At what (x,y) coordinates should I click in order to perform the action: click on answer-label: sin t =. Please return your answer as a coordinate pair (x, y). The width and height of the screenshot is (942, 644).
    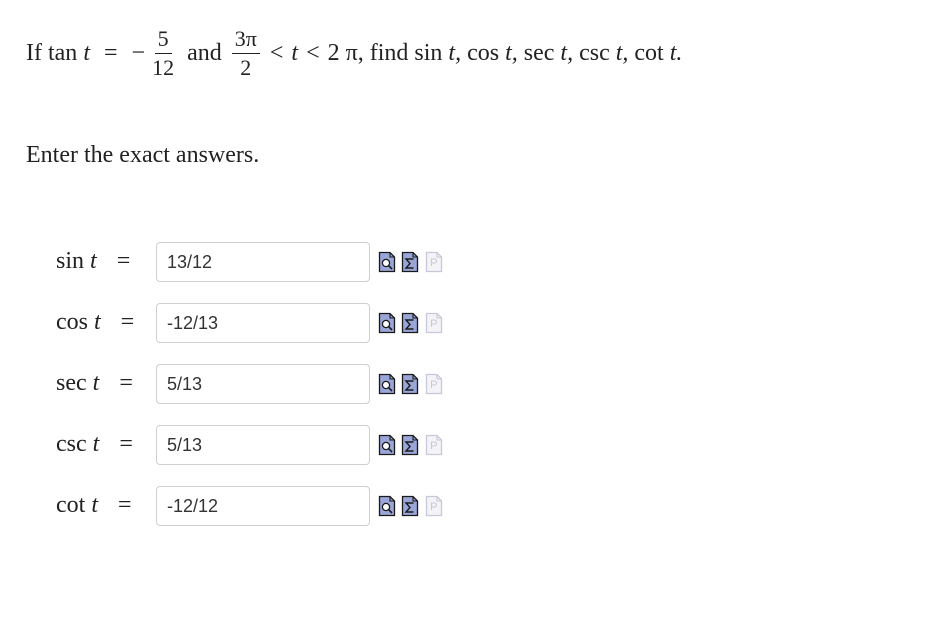
    Looking at the image, I should click on (93, 261).